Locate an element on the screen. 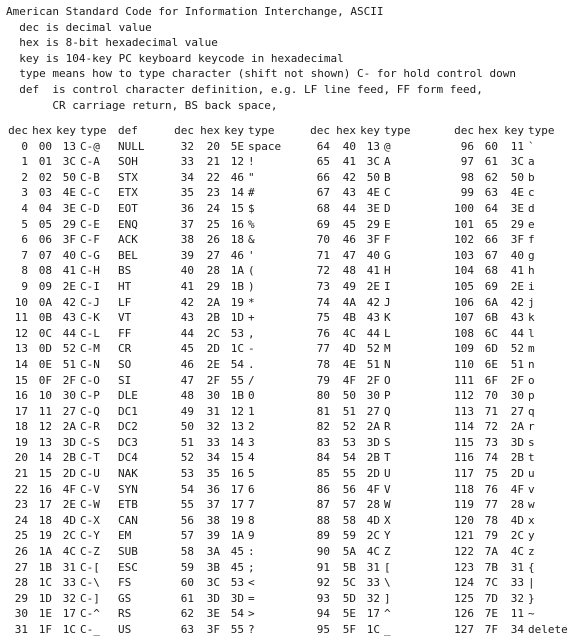 The width and height of the screenshot is (582, 638). def-cell: SO is located at coordinates (125, 364).